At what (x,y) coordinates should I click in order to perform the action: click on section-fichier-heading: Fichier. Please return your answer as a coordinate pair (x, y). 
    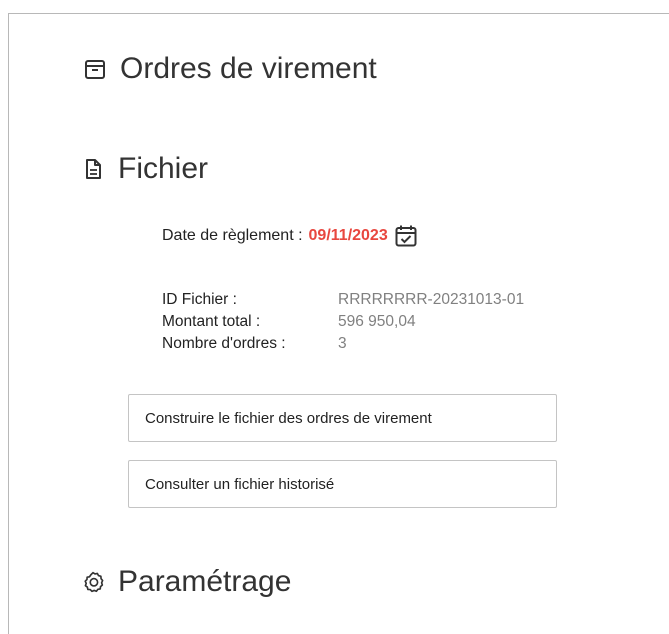
    Looking at the image, I should click on (145, 169).